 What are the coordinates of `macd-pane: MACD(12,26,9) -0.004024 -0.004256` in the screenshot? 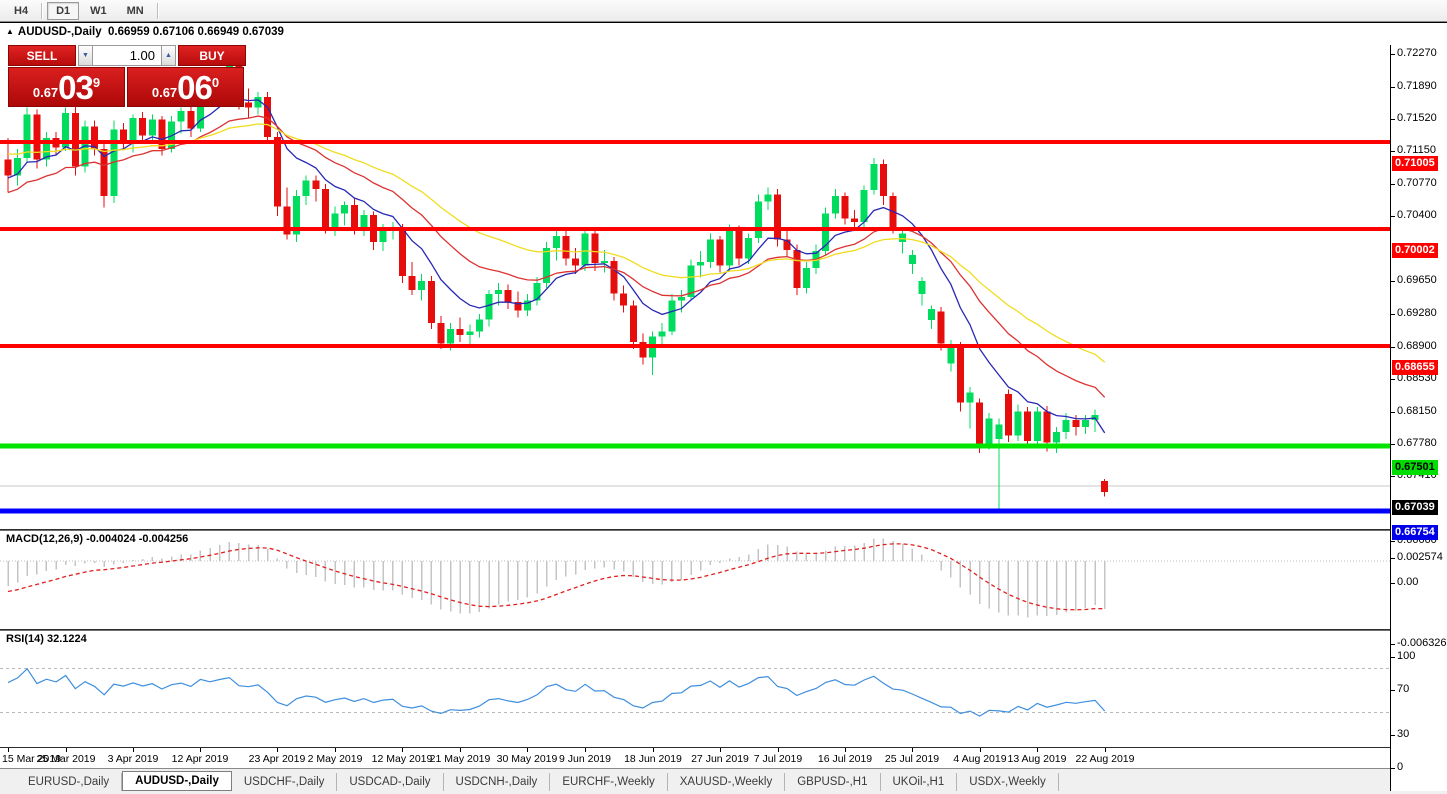 It's located at (695, 580).